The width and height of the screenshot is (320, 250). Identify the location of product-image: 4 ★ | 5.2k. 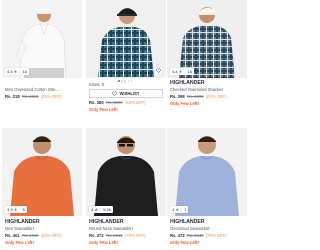
(126, 172).